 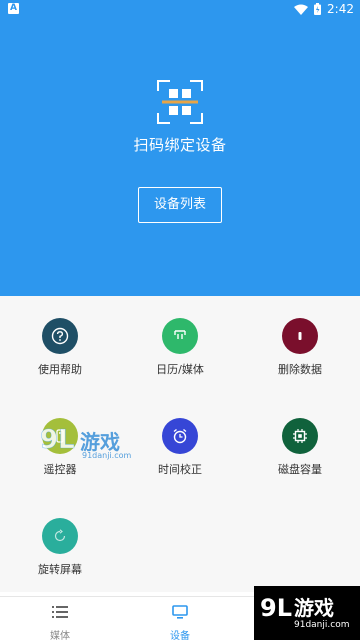 What do you see at coordinates (13, 8) in the screenshot?
I see `notification-badge: A` at bounding box center [13, 8].